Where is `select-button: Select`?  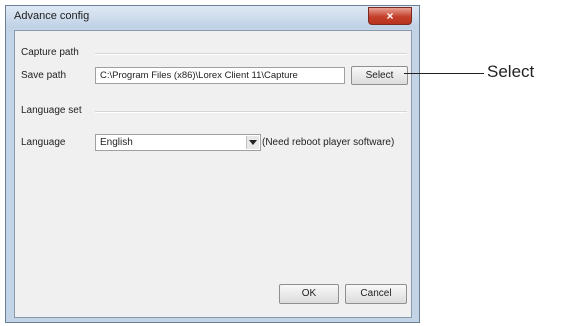
select-button: Select is located at coordinates (379, 75).